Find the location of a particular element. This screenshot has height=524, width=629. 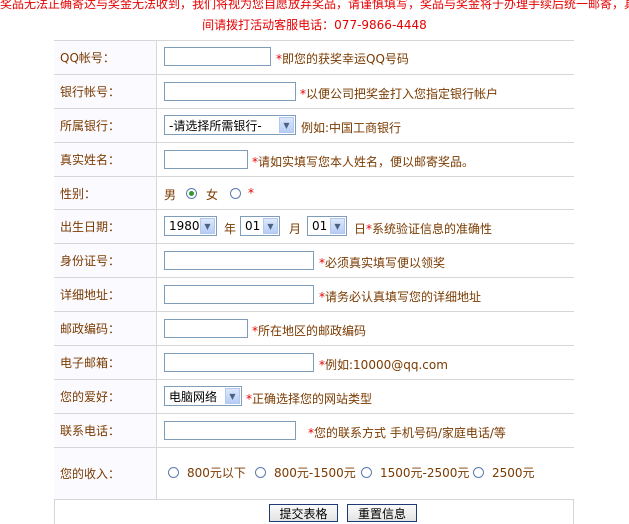

hobby-hint: *正确选择您的网站类型 is located at coordinates (309, 399).